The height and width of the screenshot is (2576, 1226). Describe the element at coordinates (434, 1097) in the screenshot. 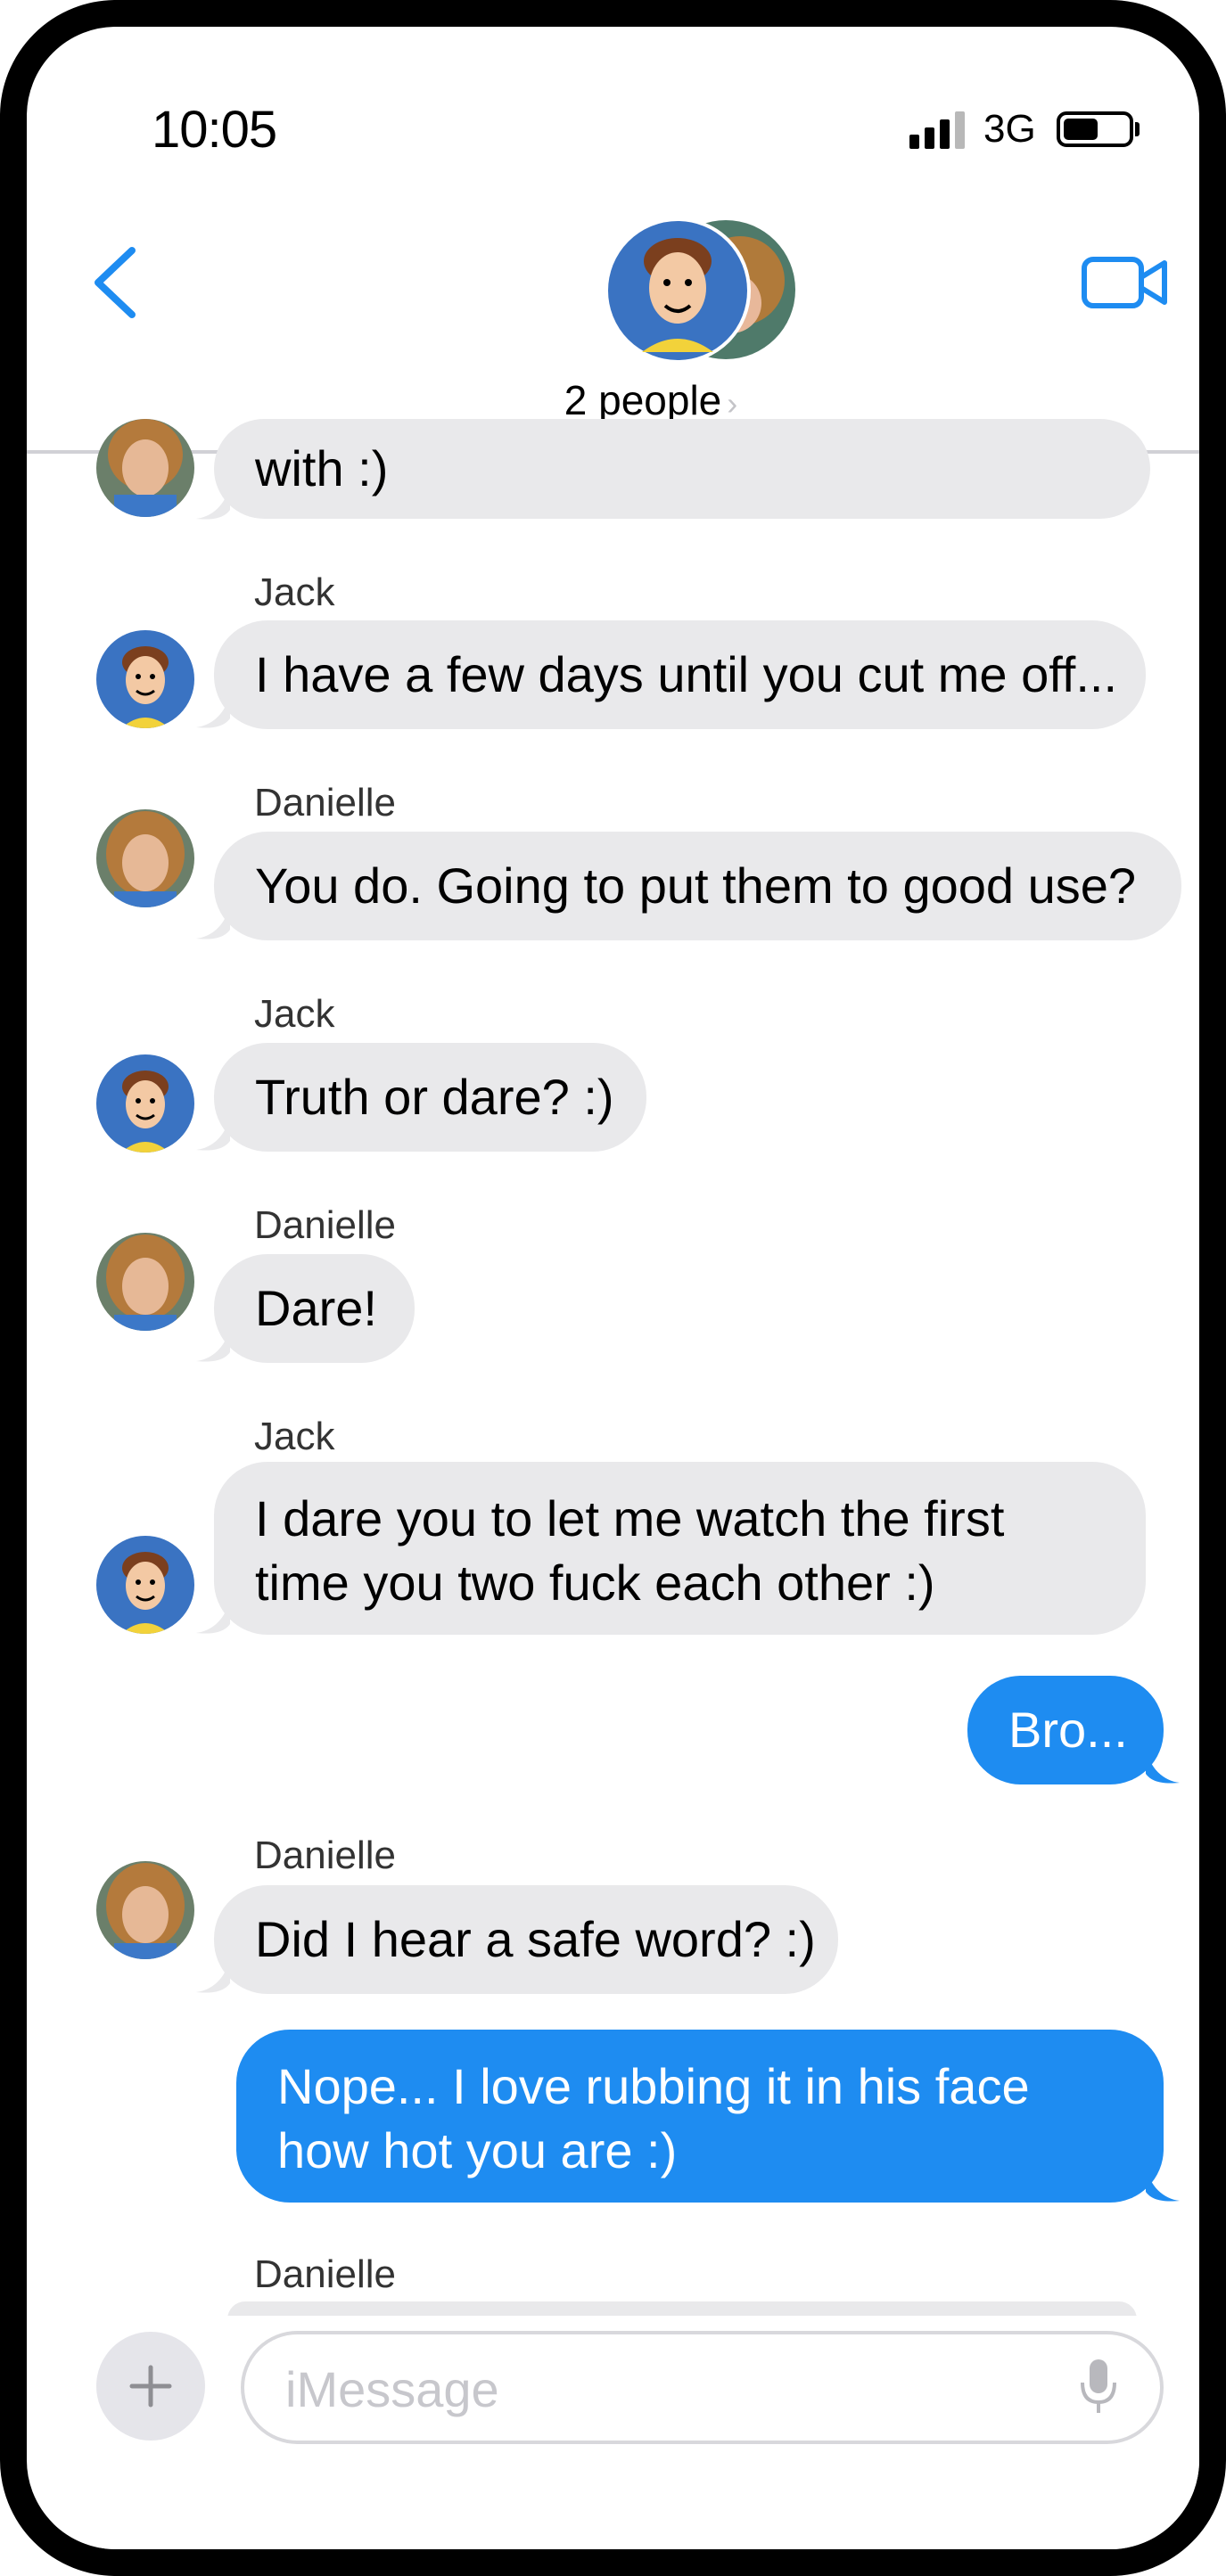

I see `message-text: Truth or dare? :)` at that location.